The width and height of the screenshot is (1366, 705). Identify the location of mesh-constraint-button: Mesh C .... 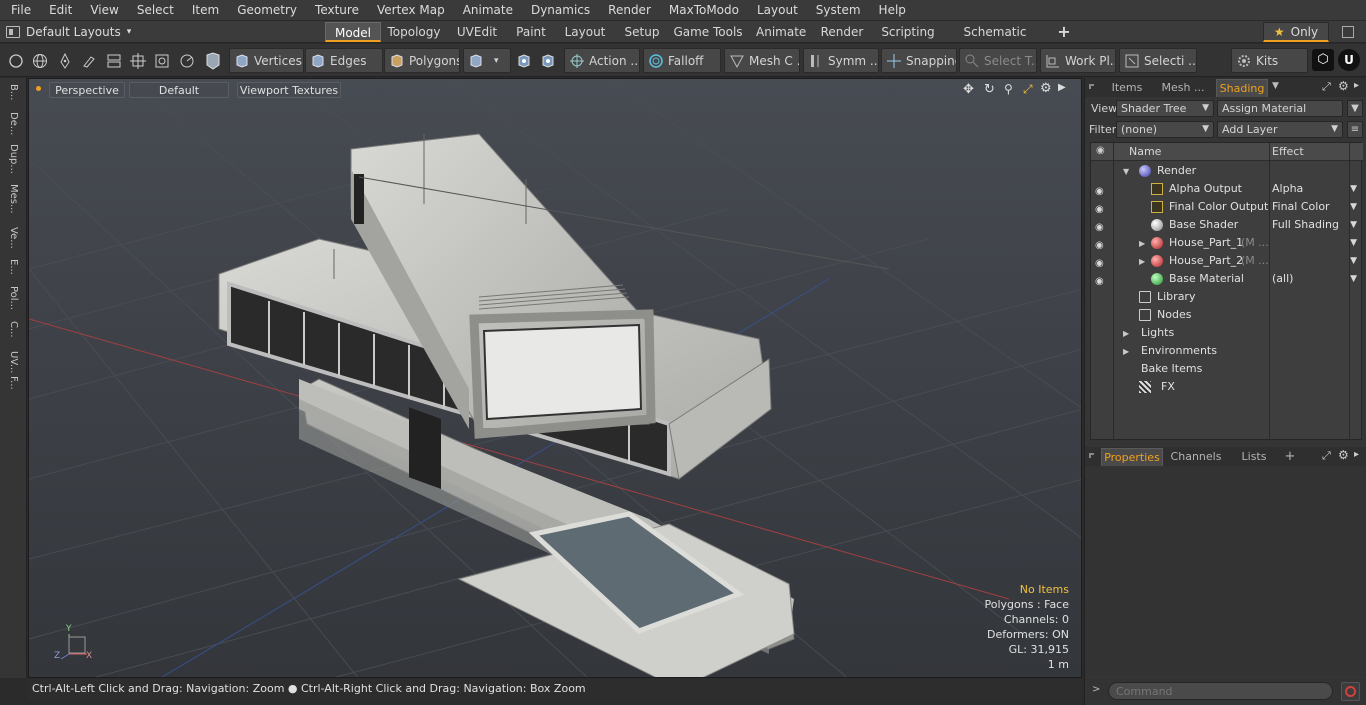
(762, 60).